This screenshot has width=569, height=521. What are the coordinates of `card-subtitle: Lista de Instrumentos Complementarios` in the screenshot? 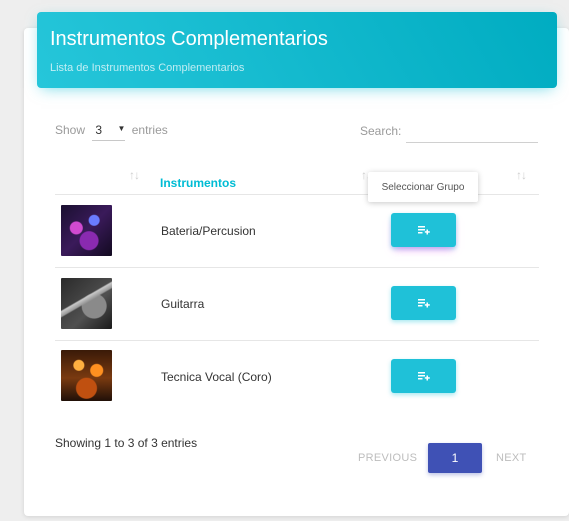 It's located at (147, 68).